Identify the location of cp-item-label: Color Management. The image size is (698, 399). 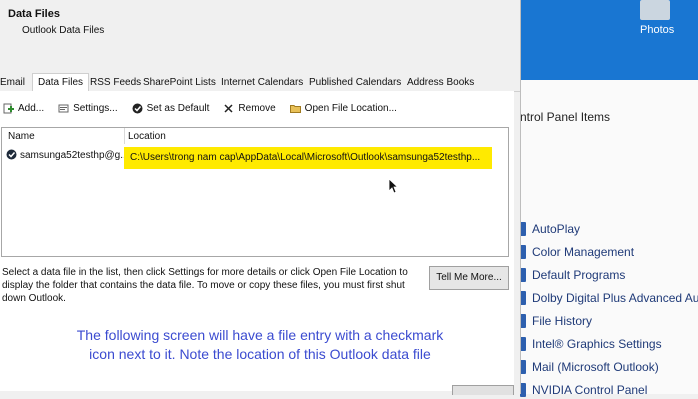
(583, 252).